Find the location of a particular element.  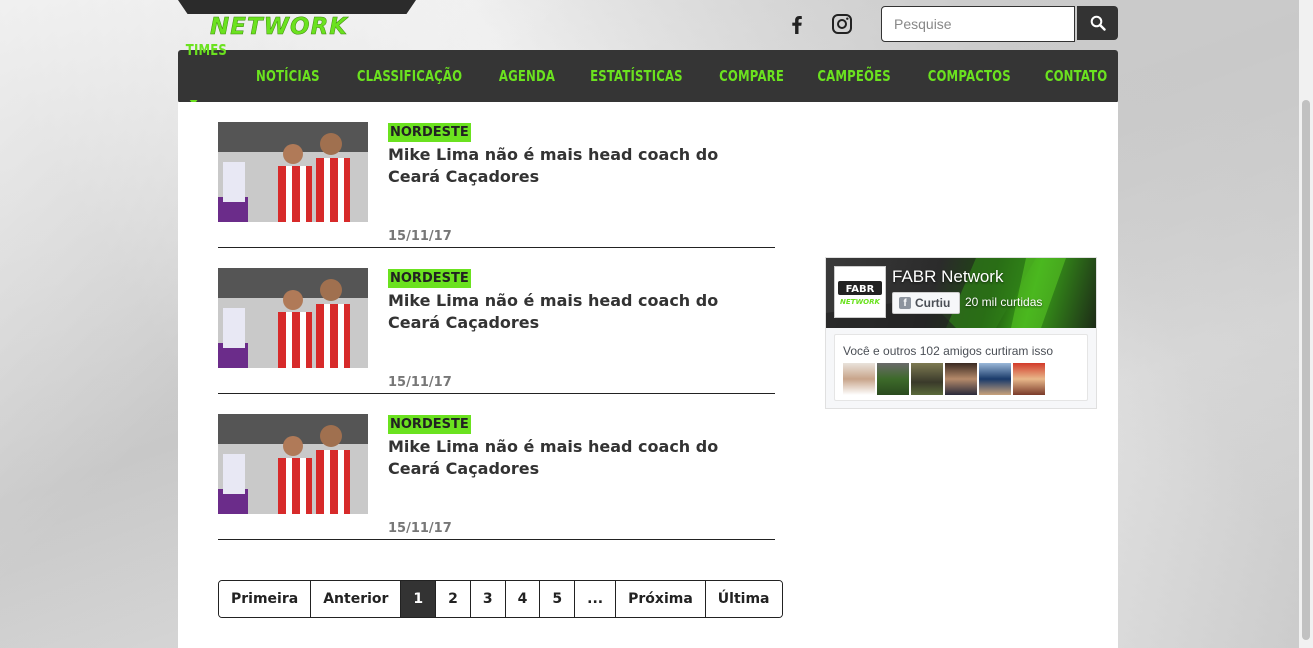

search-input is located at coordinates (978, 24).